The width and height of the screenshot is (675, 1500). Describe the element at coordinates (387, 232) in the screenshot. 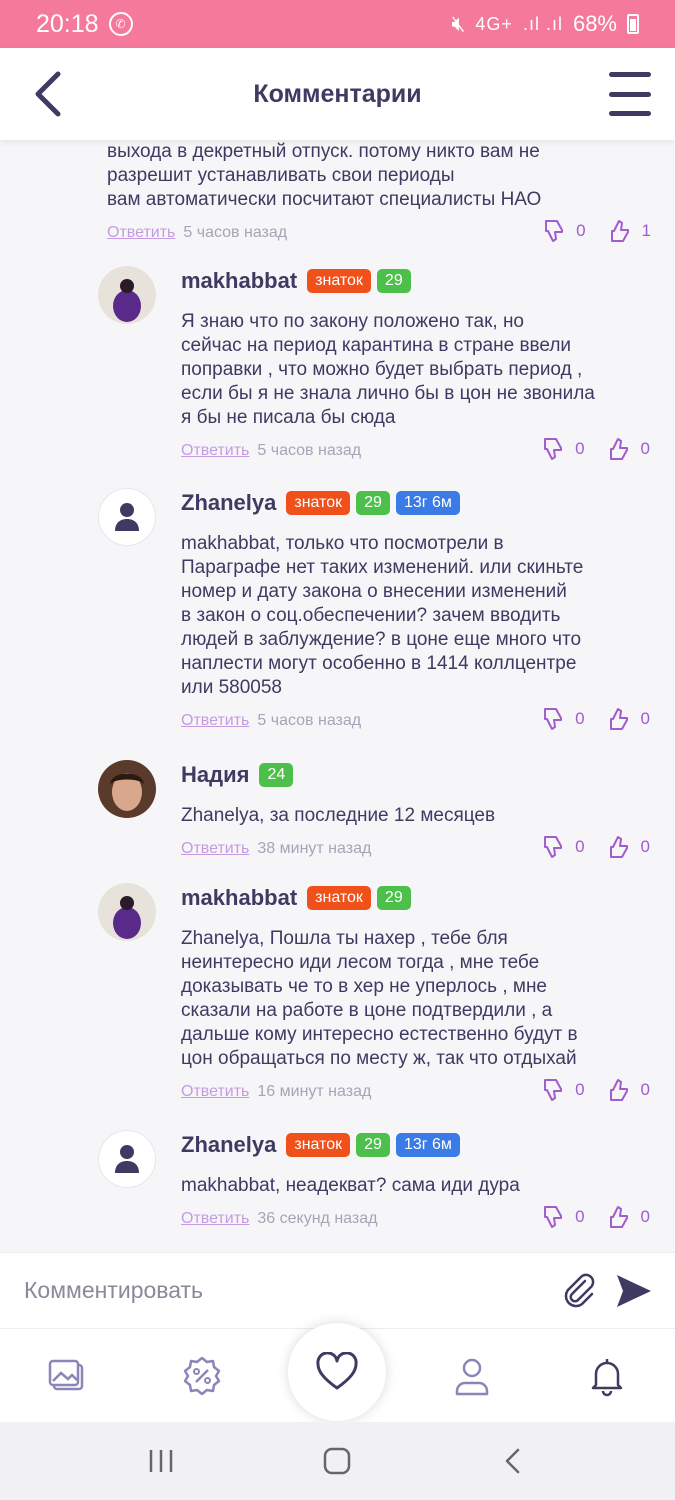

I see `comment-meta: Ответить 5 часов назад 0 1` at that location.